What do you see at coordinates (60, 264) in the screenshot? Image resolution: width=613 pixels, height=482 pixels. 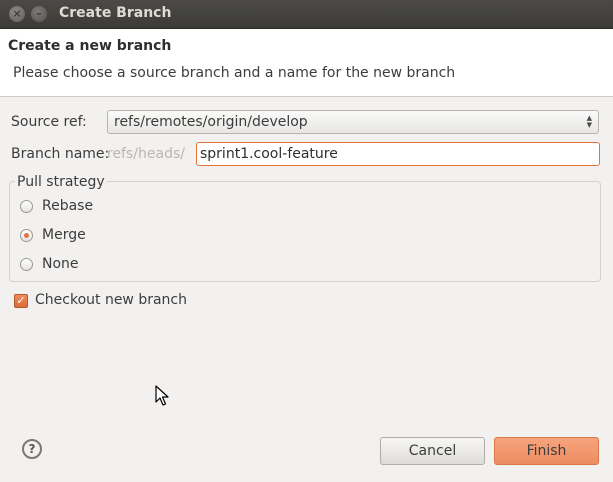 I see `radio-label: None` at bounding box center [60, 264].